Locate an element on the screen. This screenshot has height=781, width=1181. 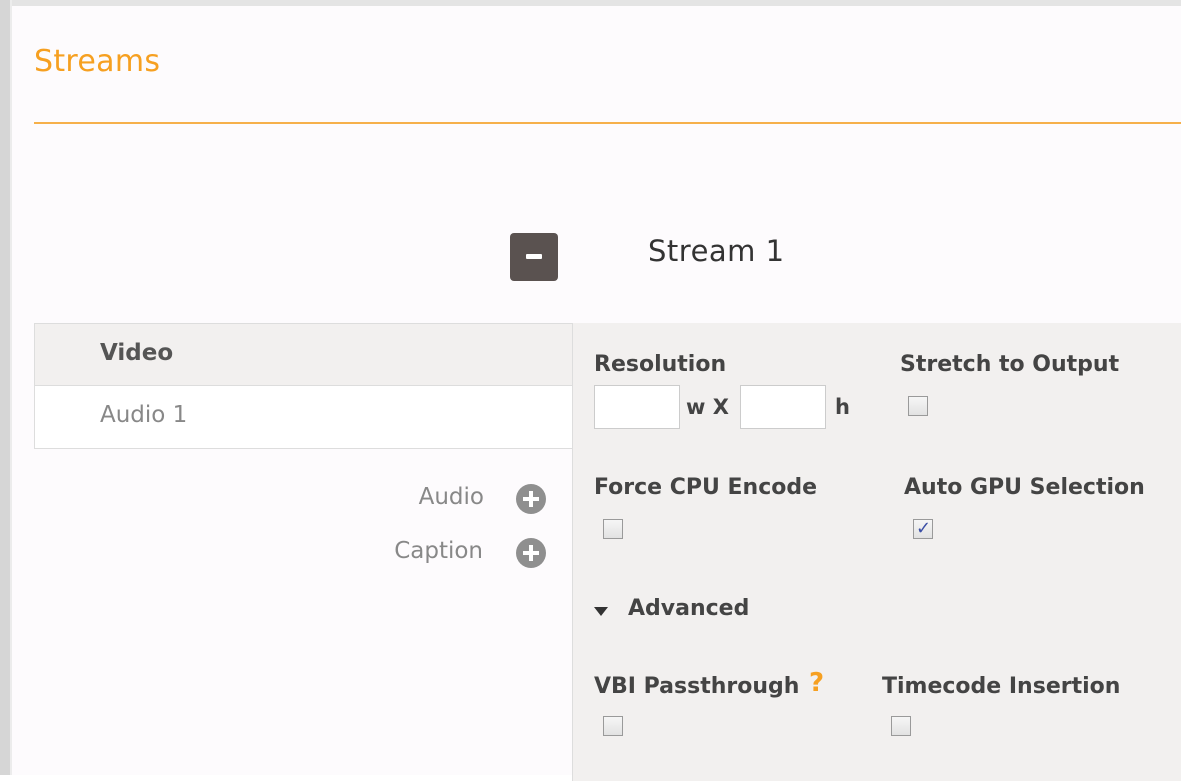
track-item-label: Video is located at coordinates (137, 353).